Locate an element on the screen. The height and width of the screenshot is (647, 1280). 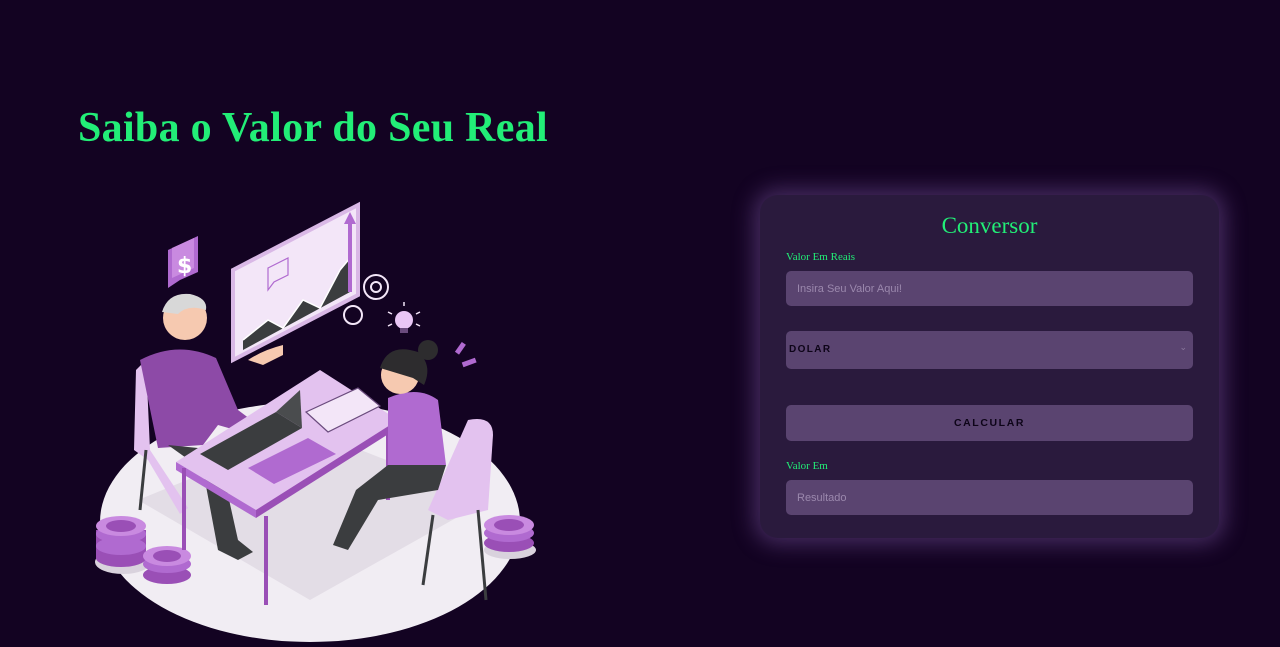
calculate-button: CALCULAR is located at coordinates (989, 423).